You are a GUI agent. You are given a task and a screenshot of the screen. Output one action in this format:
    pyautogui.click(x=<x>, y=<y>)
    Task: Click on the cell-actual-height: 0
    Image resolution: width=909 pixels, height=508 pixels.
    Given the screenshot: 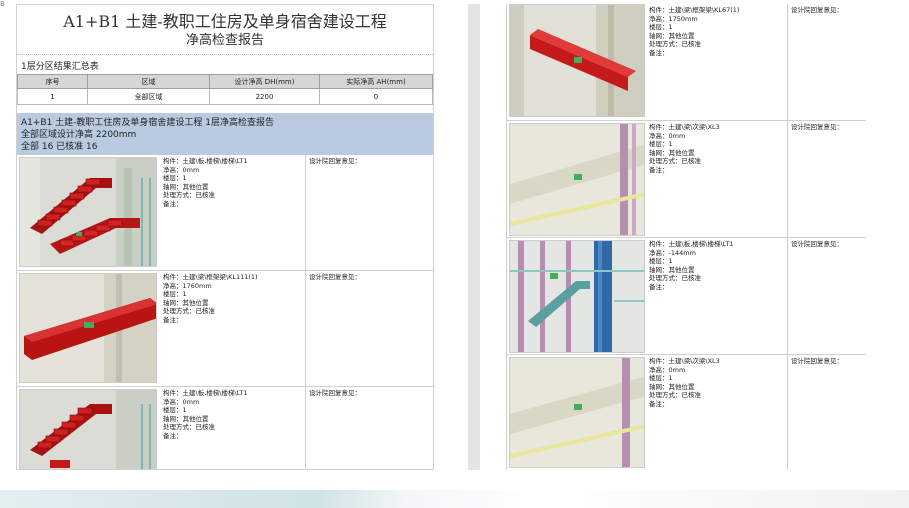 What is the action you would take?
    pyautogui.click(x=376, y=96)
    